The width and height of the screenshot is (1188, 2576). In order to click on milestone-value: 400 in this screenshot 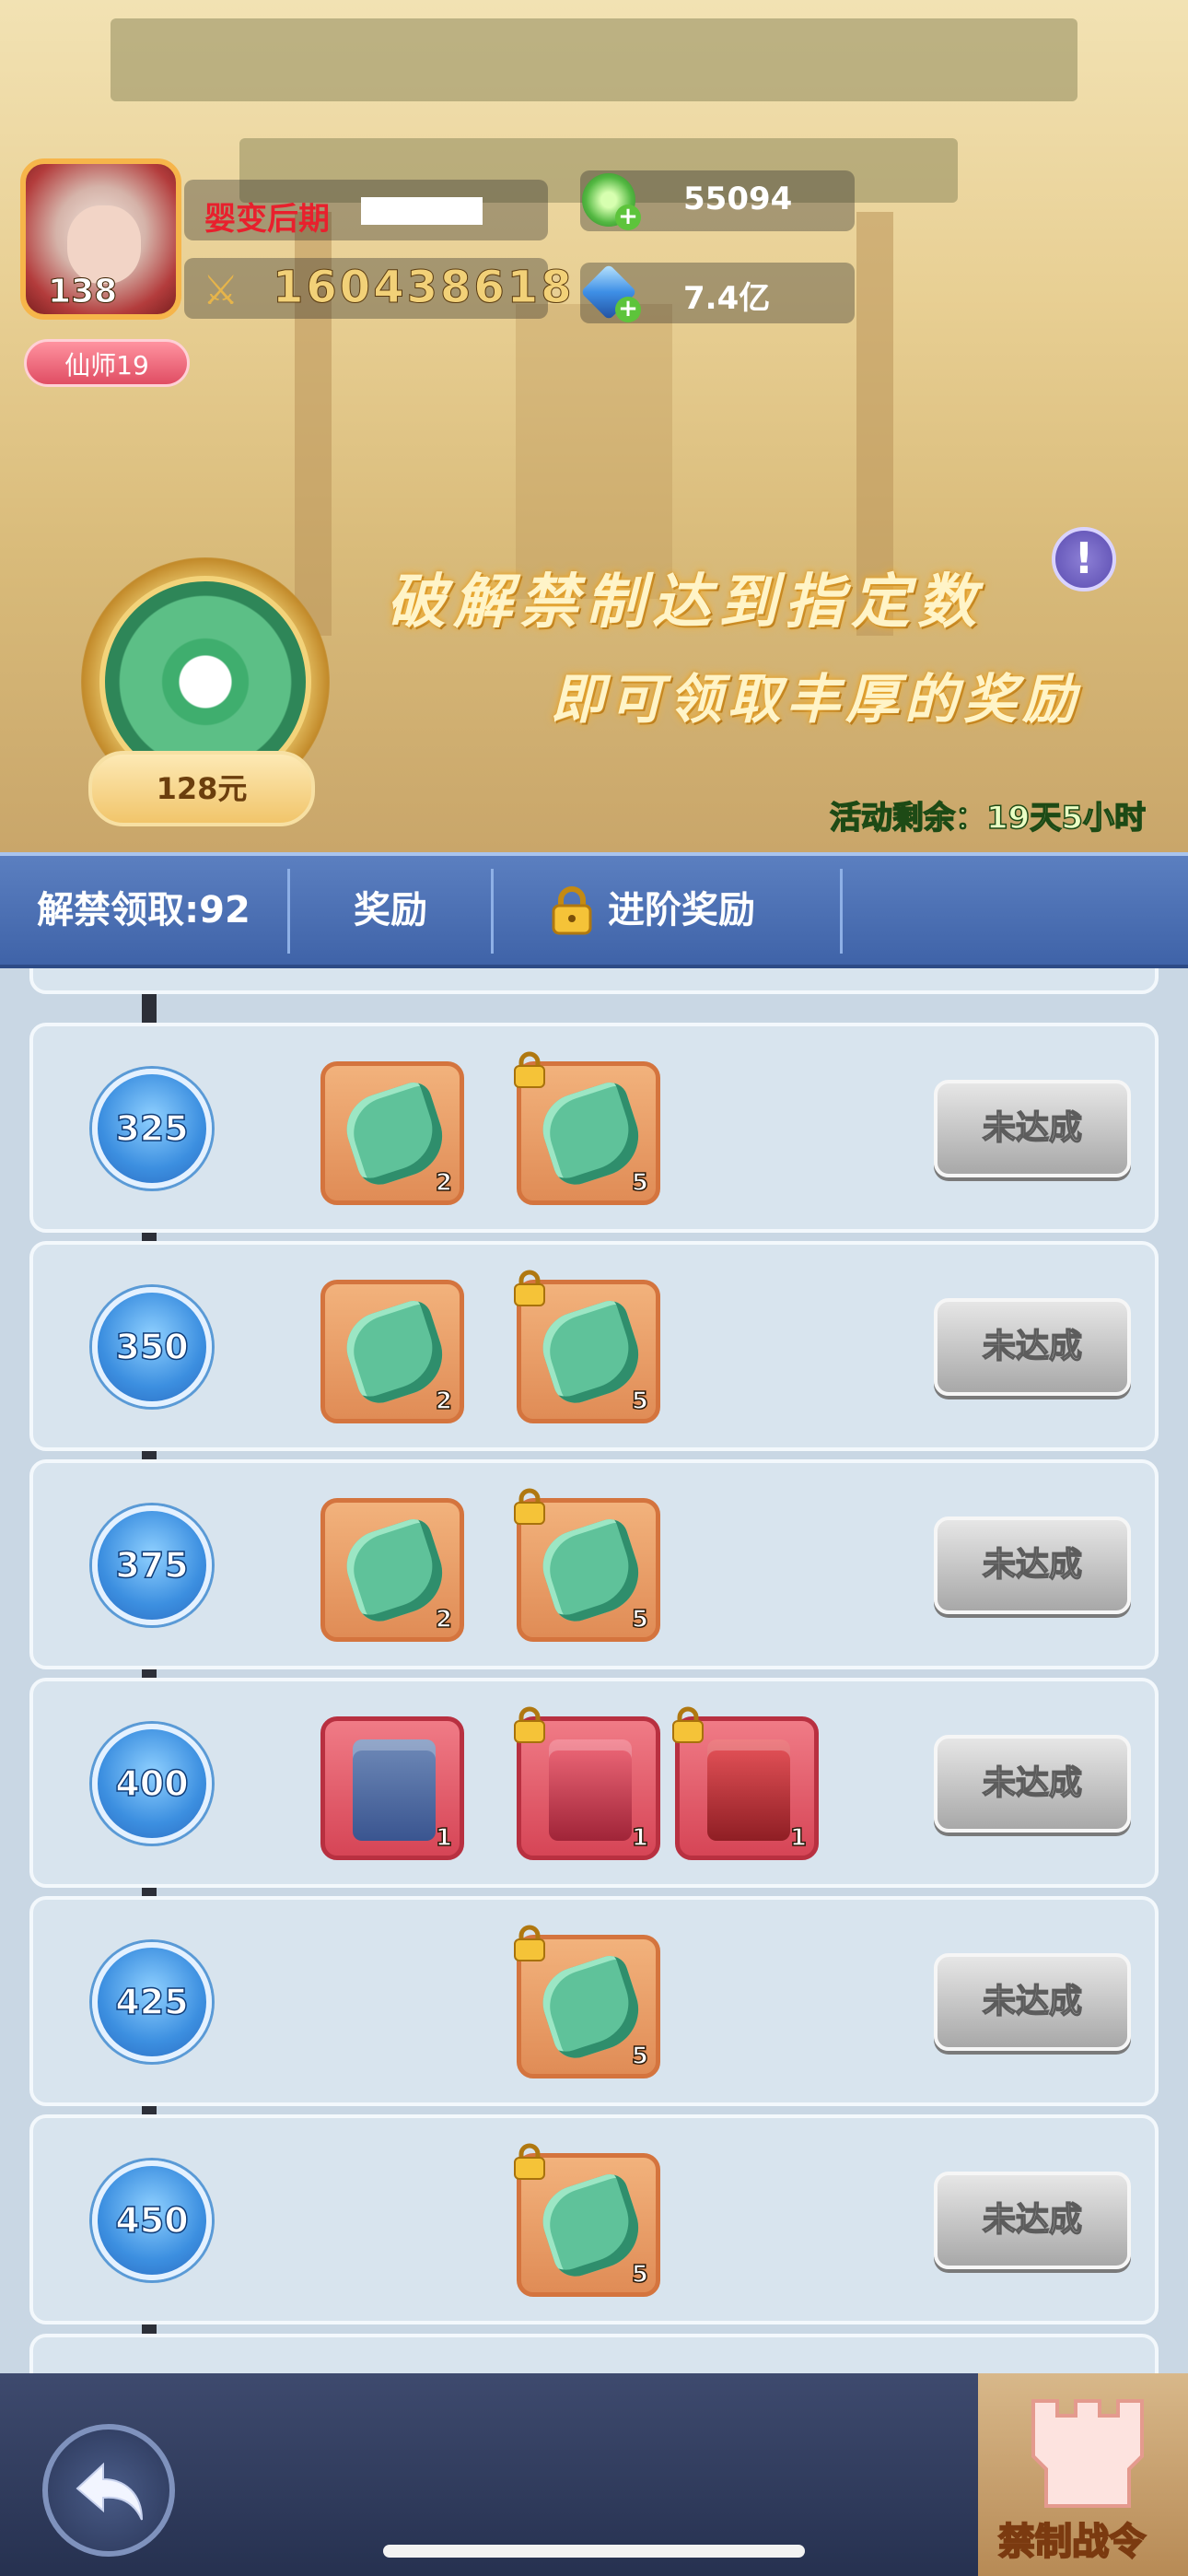, I will do `click(152, 1783)`.